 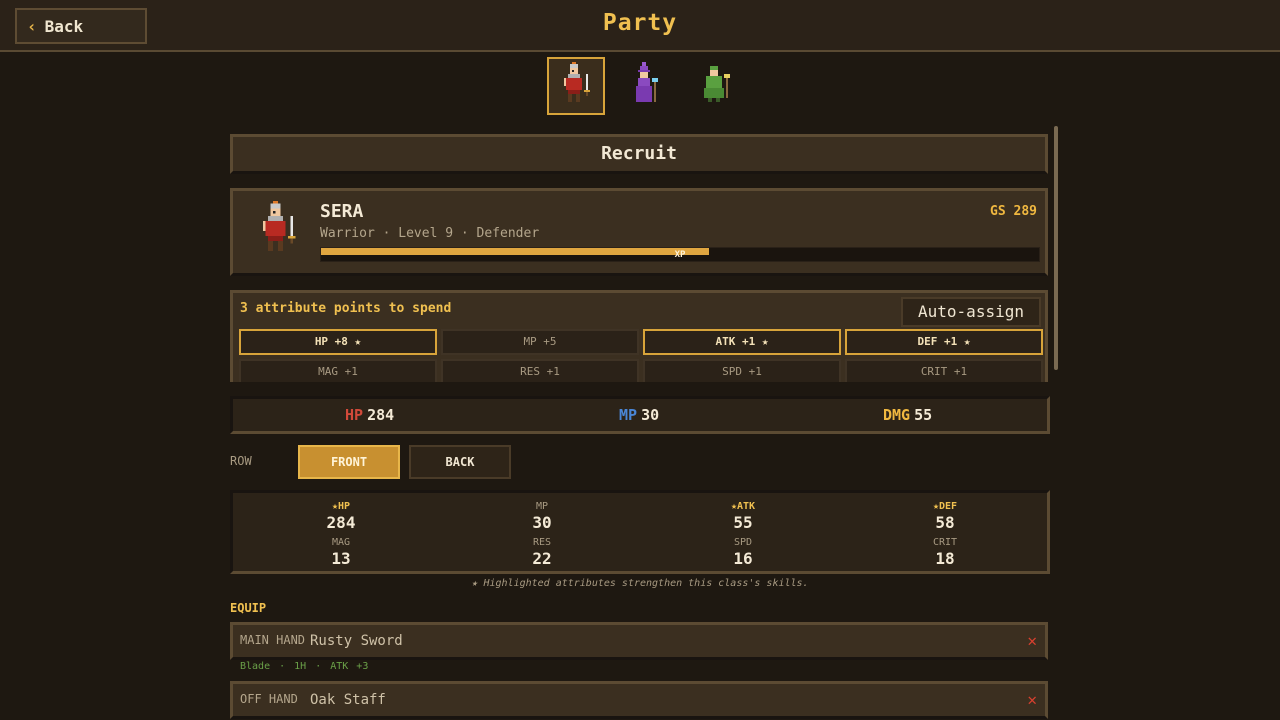 What do you see at coordinates (341, 558) in the screenshot?
I see `stat-value: 13` at bounding box center [341, 558].